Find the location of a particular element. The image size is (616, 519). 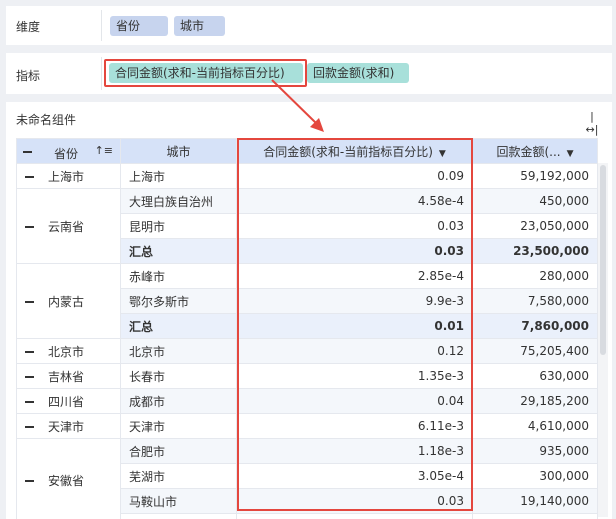

province-cell: 云南省 is located at coordinates (68, 226).